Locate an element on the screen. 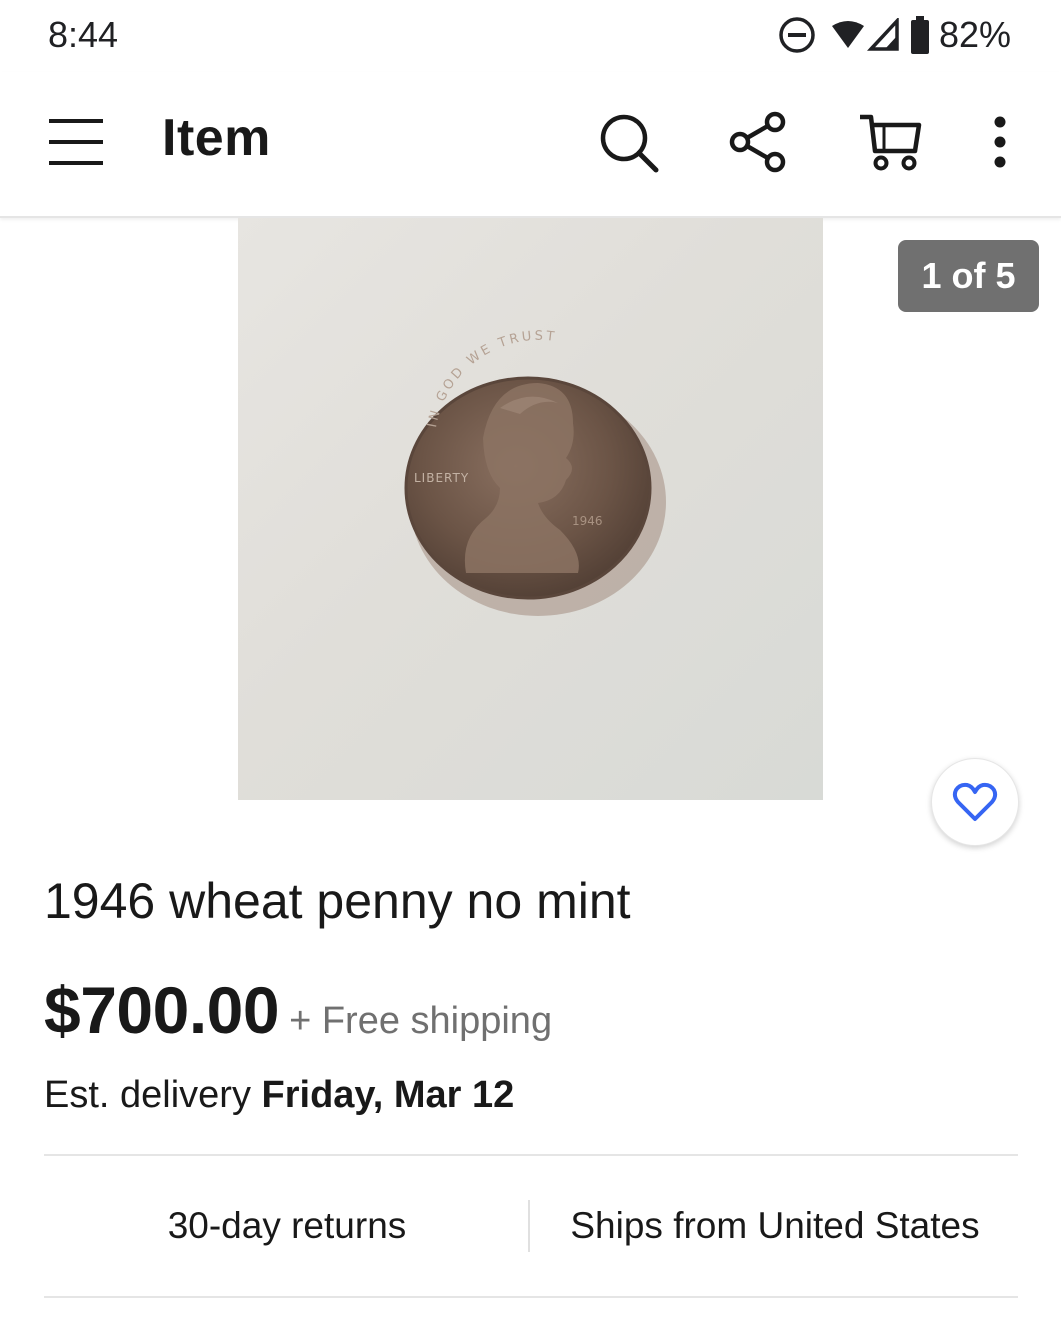 This screenshot has height=1334, width=1061. search-button is located at coordinates (628, 142).